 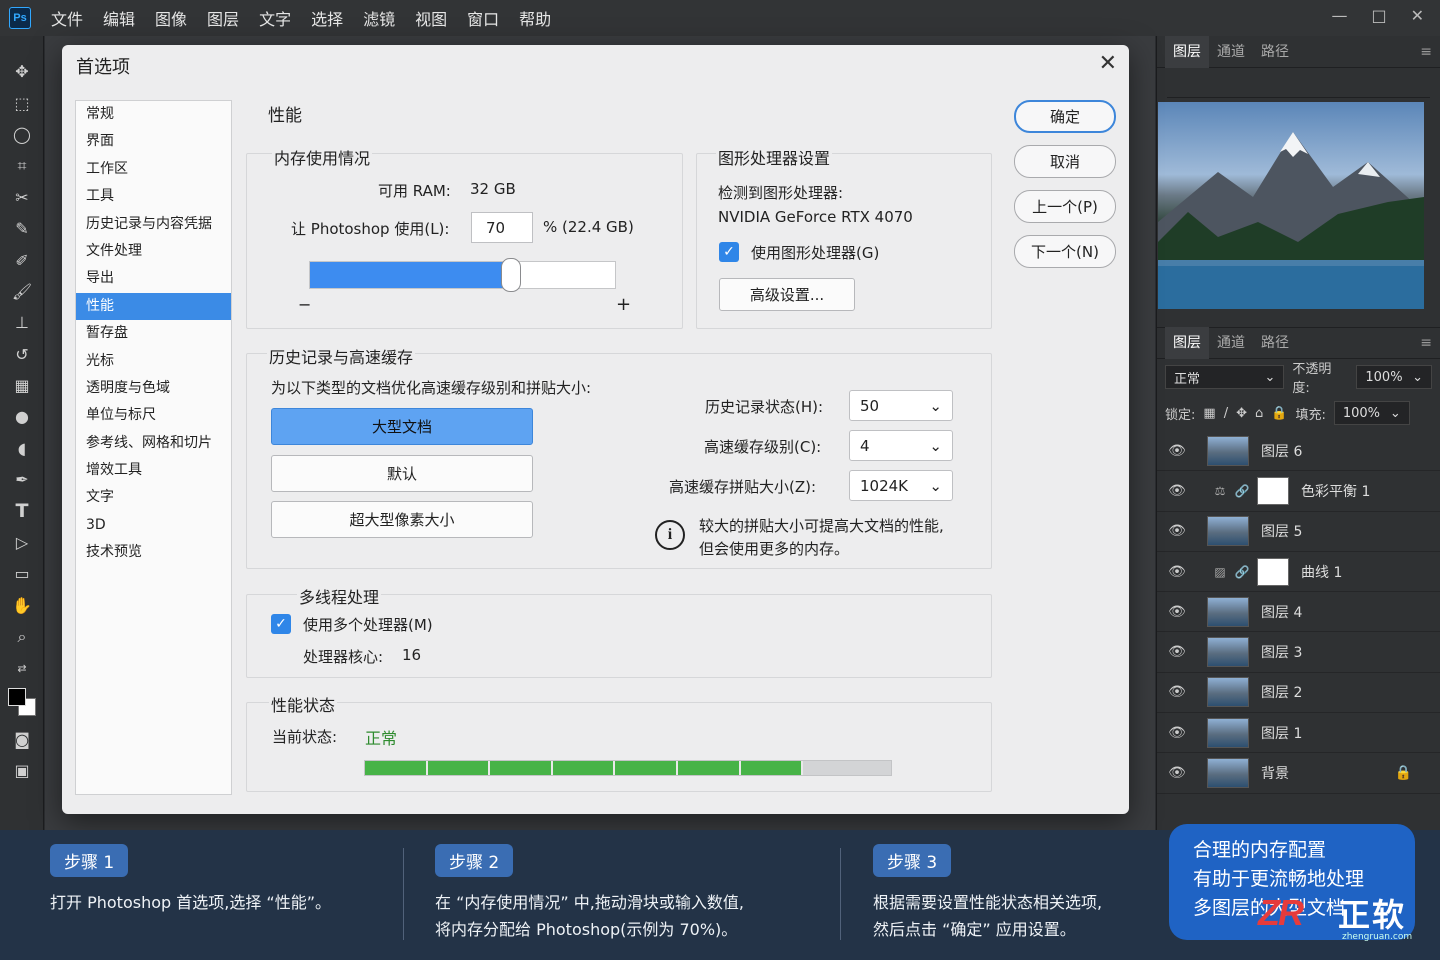 I want to click on category-item: 技术预览, so click(x=153, y=552).